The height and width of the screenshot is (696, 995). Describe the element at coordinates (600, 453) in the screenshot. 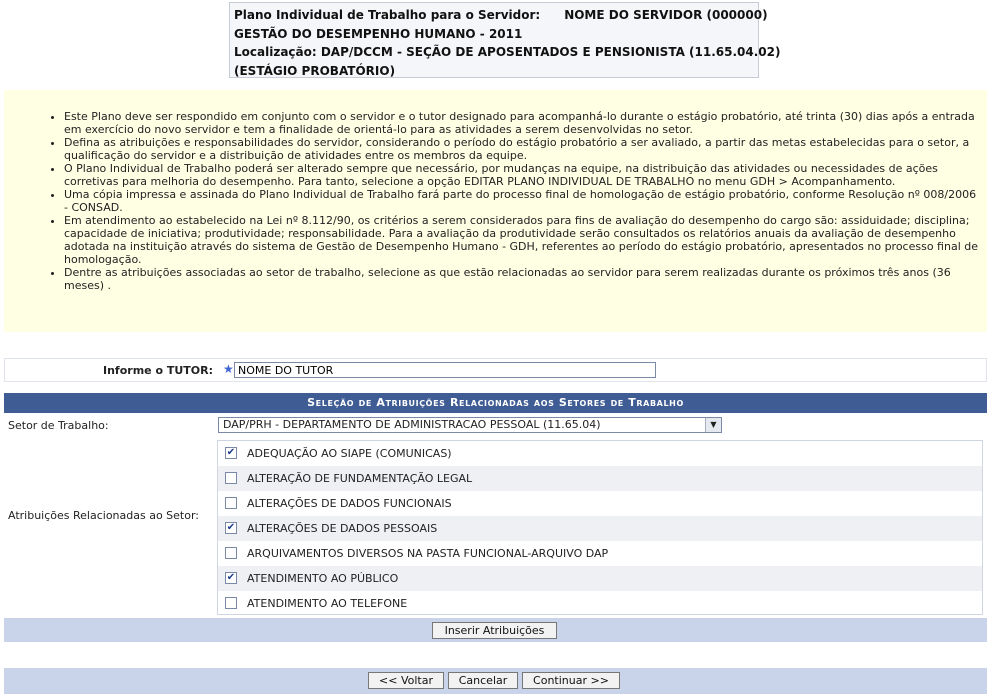

I see `attribute-row: ✔ ADEQUAÇÃO AO SIAPE (COMUNICAS)` at that location.